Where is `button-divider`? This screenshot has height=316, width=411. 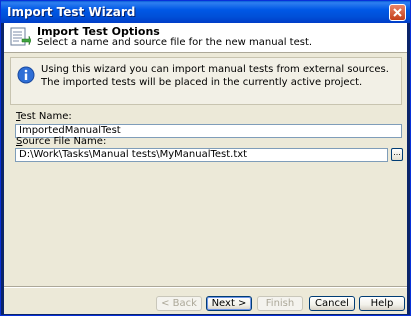
button-divider is located at coordinates (205, 287).